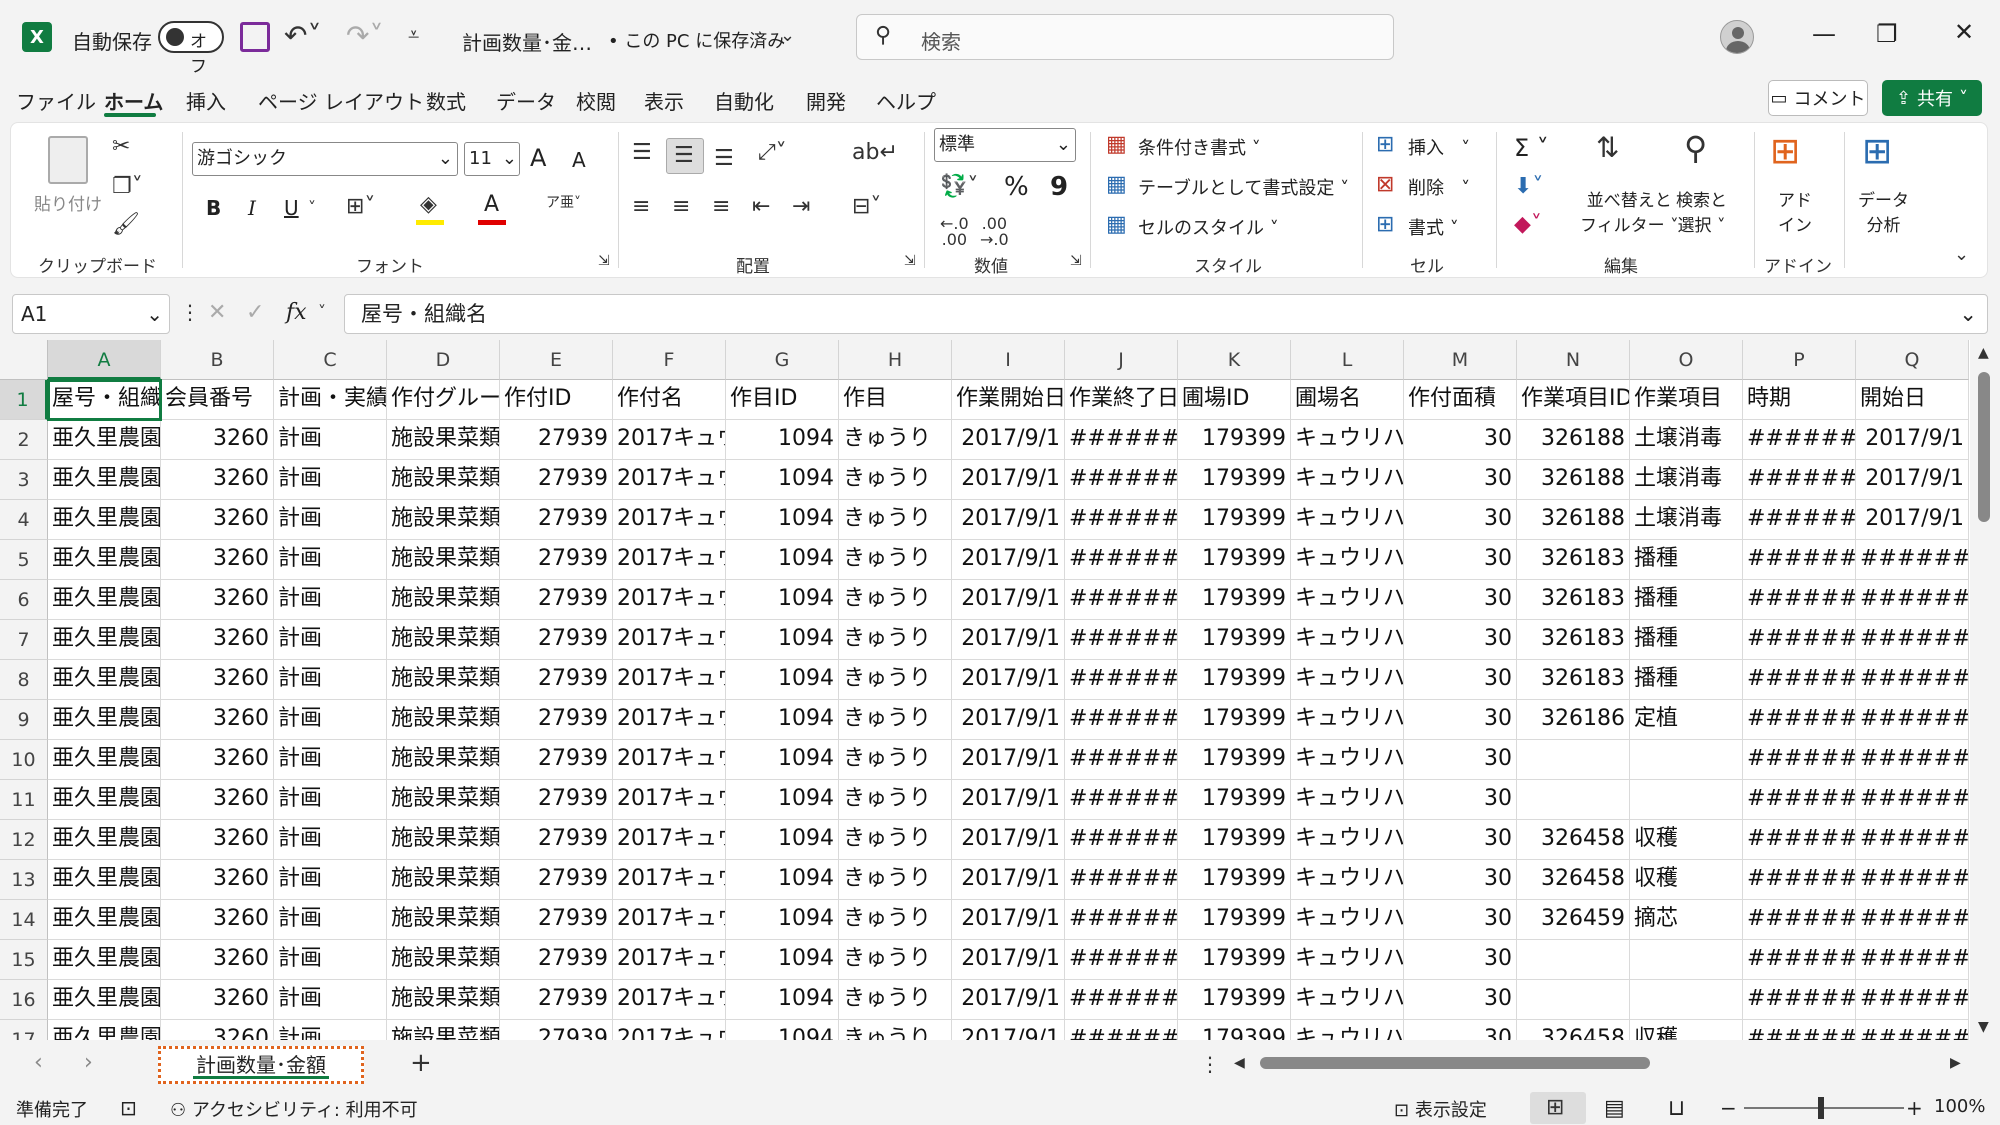 The height and width of the screenshot is (1125, 2000). Describe the element at coordinates (24, 400) in the screenshot. I see `row-header: 1` at that location.